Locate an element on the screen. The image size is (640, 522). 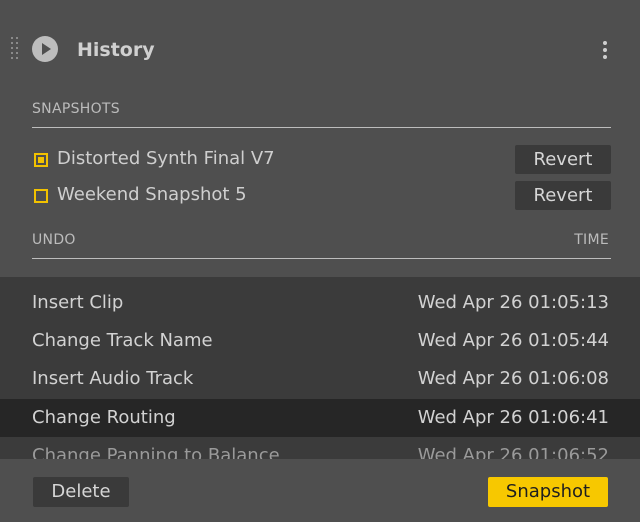
snapshot-item: Distorted Synth Final V7 Revert is located at coordinates (321, 160).